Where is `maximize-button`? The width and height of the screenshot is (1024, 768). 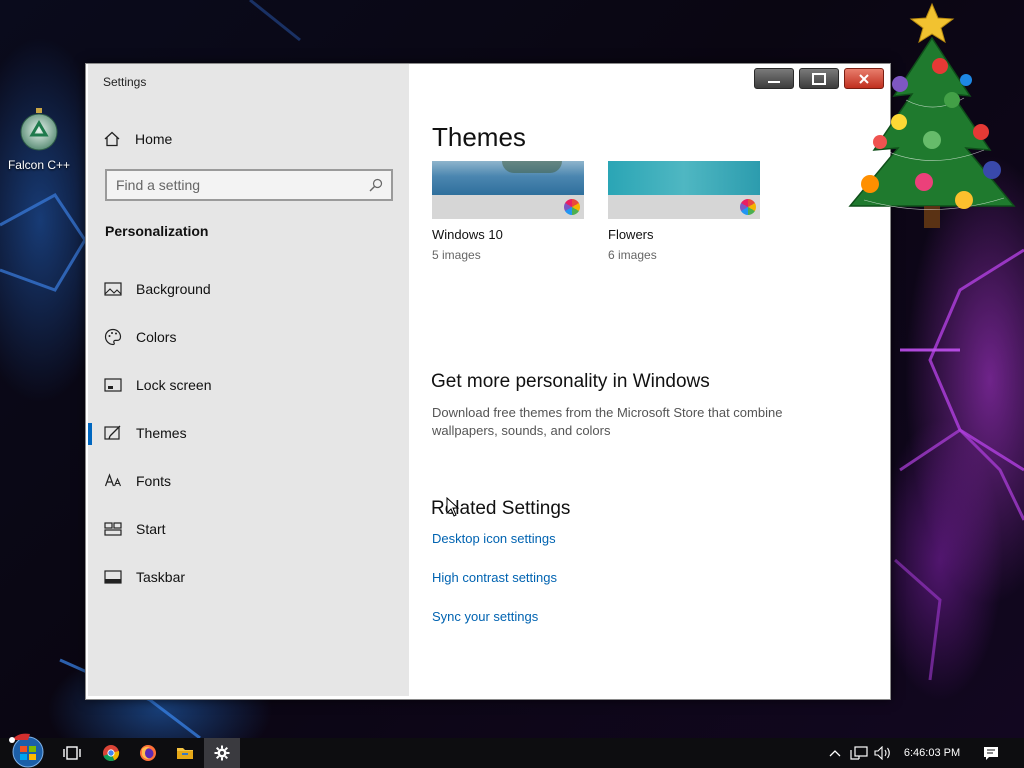
maximize-button is located at coordinates (819, 78).